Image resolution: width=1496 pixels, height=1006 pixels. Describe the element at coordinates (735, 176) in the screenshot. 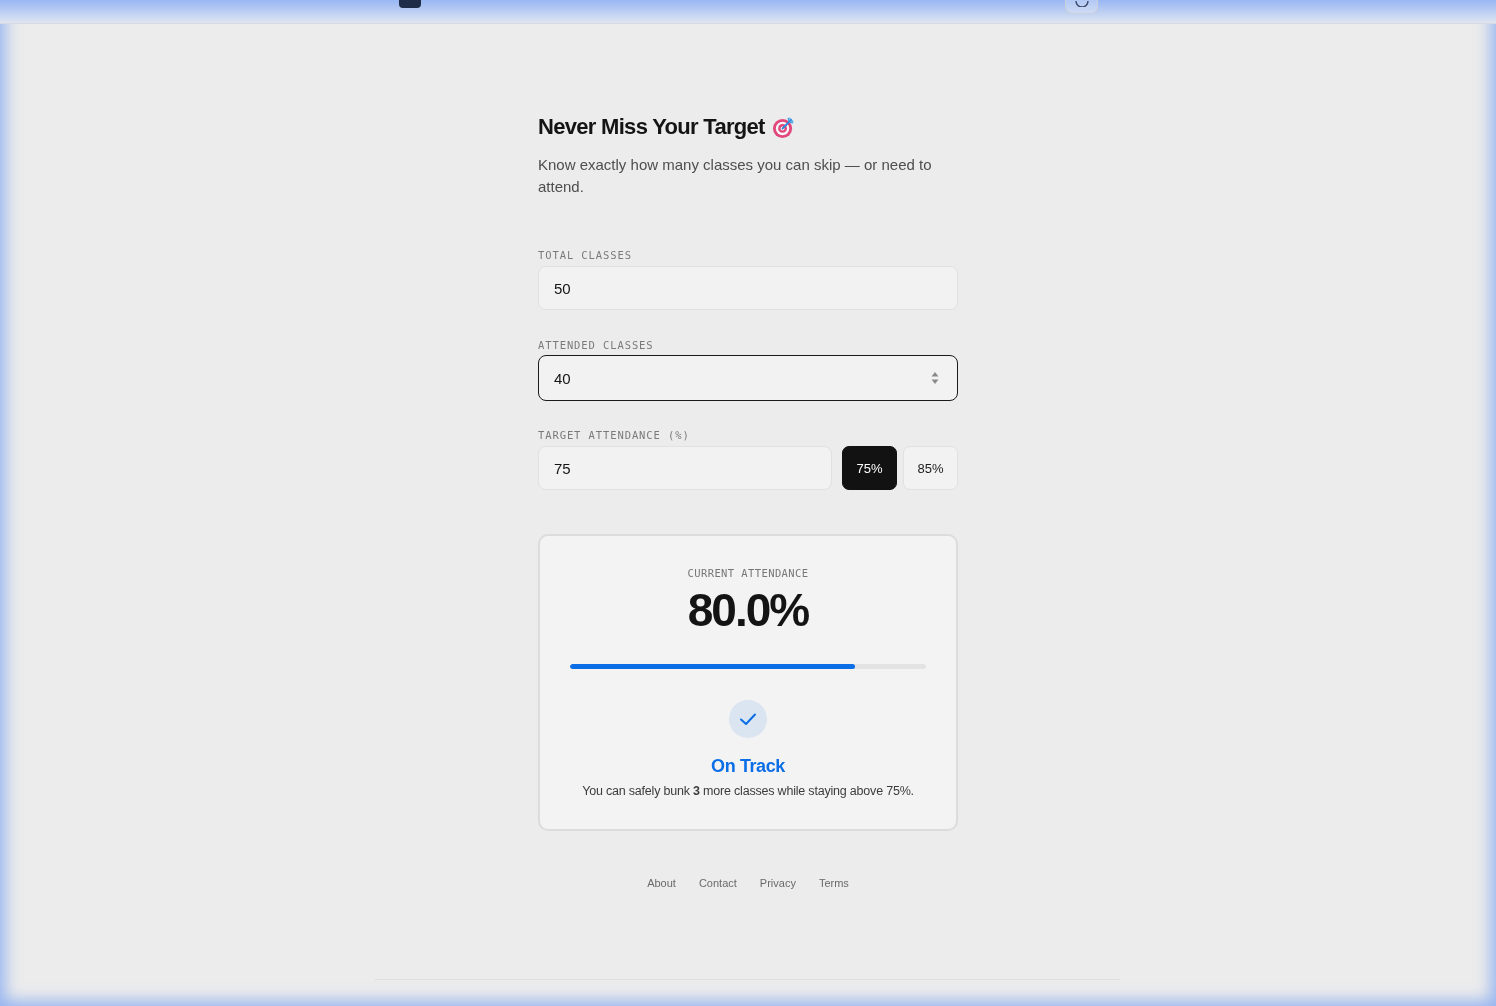

I see `subtitle: Know exactly how many classes you can skip — or need to attend.` at that location.